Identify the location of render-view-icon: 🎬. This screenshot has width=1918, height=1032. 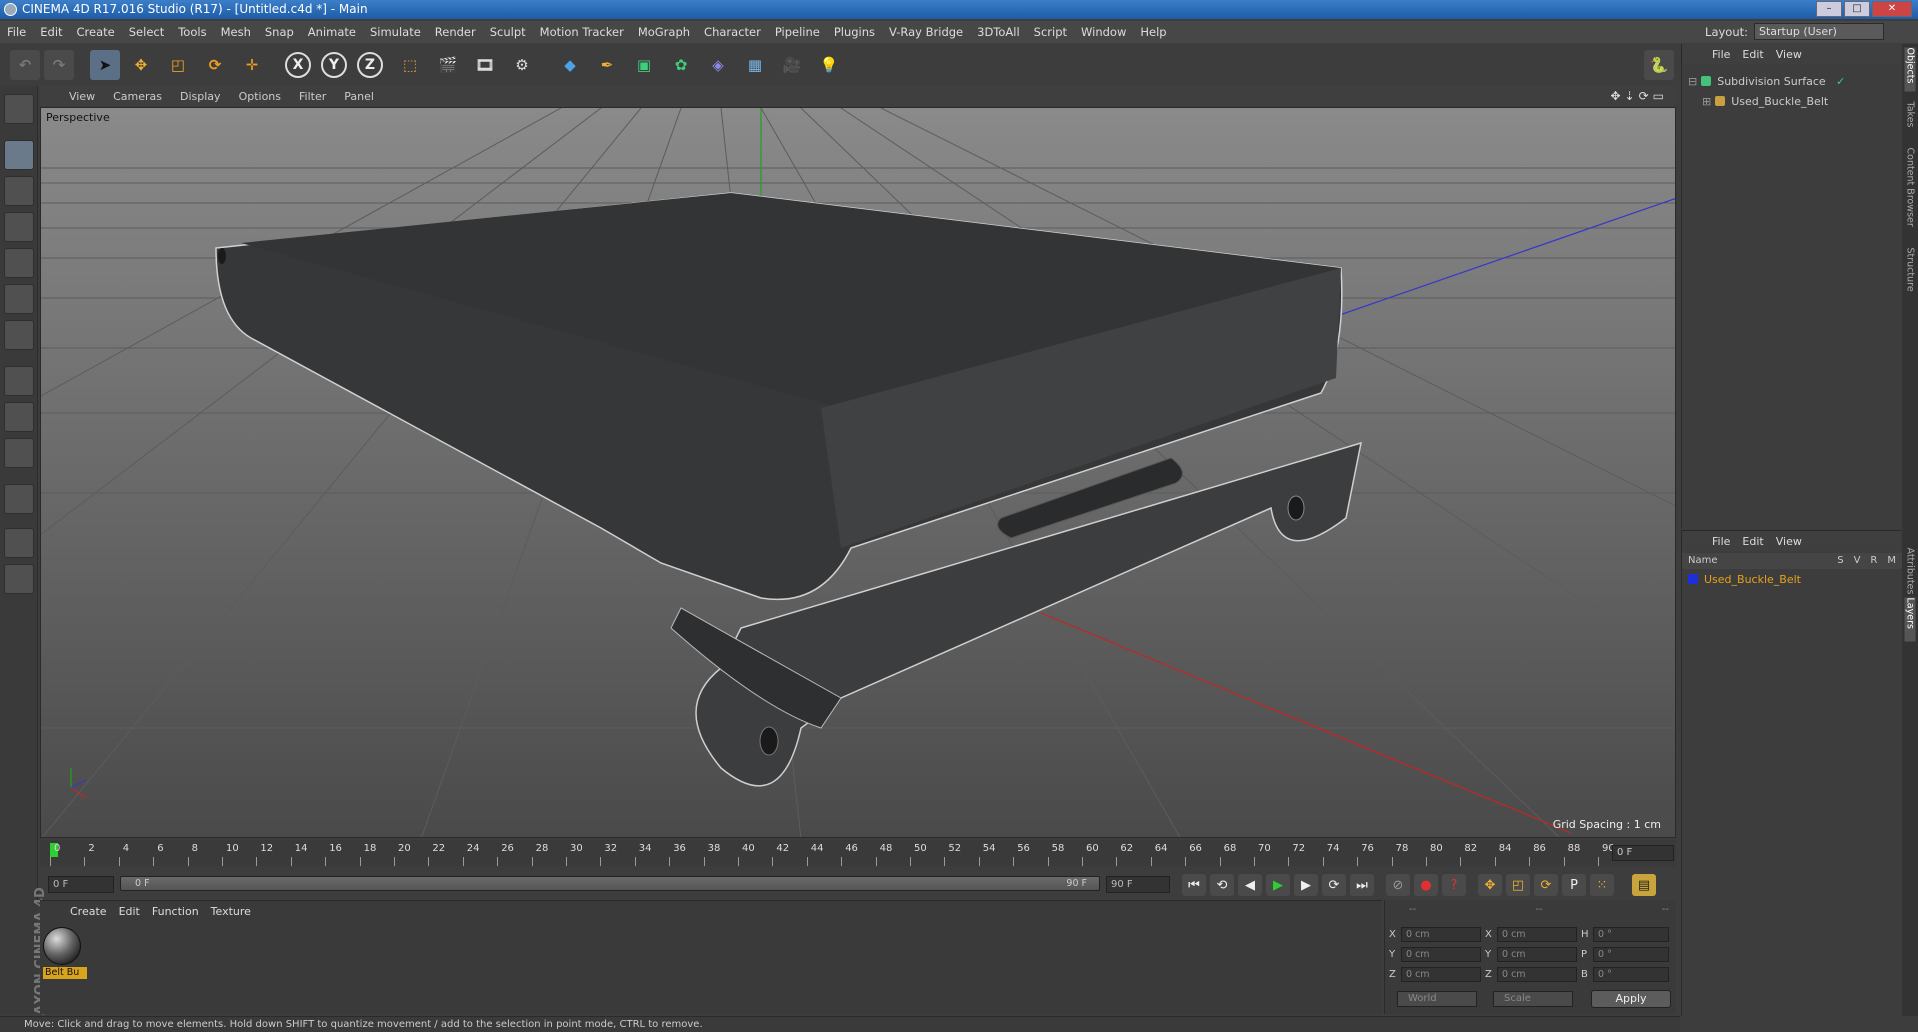
(448, 65).